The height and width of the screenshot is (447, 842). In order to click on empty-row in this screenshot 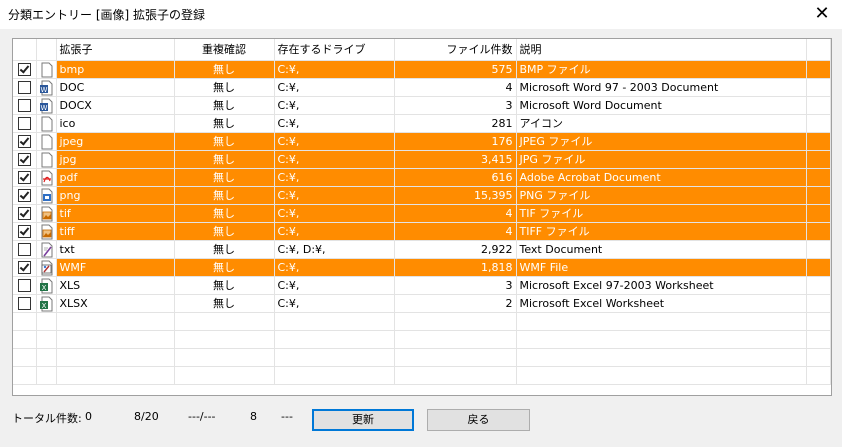, I will do `click(422, 357)`.